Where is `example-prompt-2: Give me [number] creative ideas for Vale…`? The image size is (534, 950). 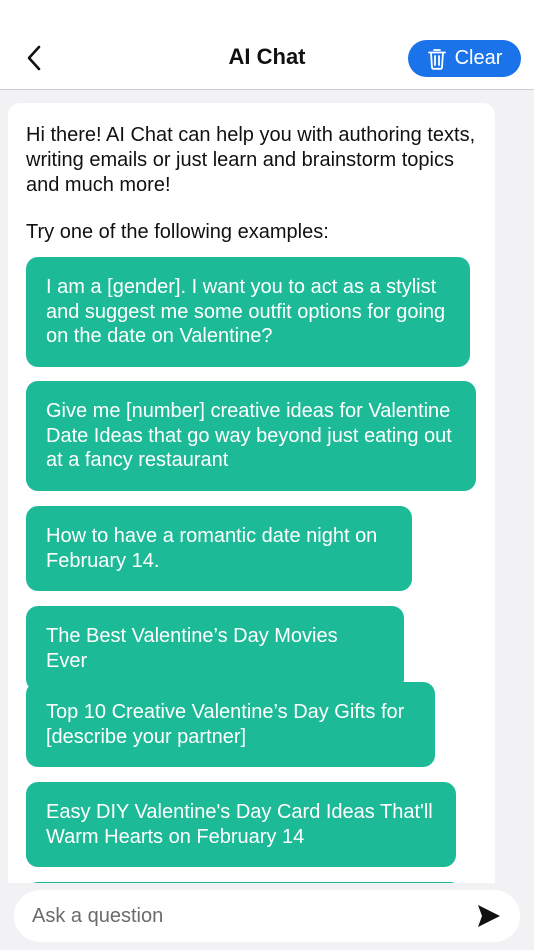
example-prompt-2: Give me [number] creative ideas for Vale… is located at coordinates (251, 436).